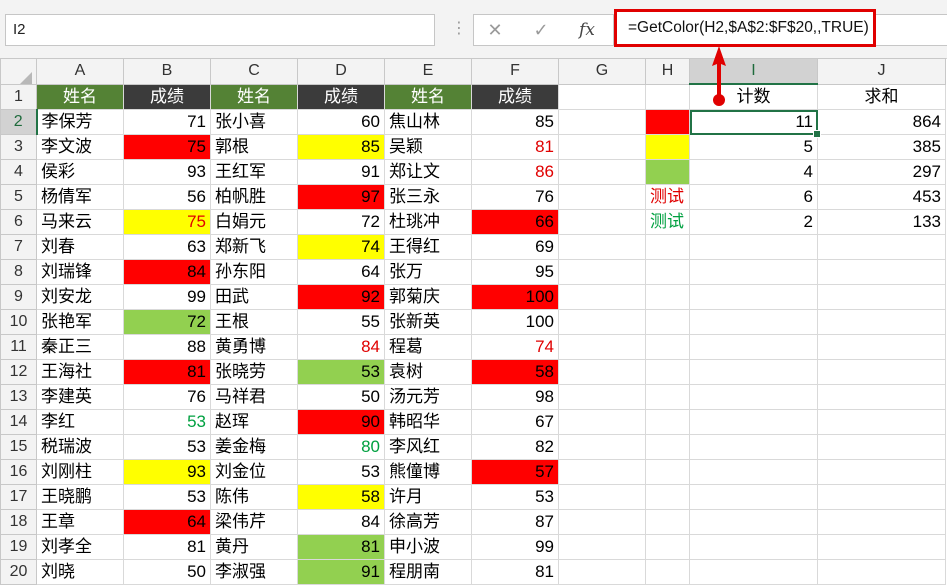  Describe the element at coordinates (18, 222) in the screenshot. I see `row-header: 6` at that location.